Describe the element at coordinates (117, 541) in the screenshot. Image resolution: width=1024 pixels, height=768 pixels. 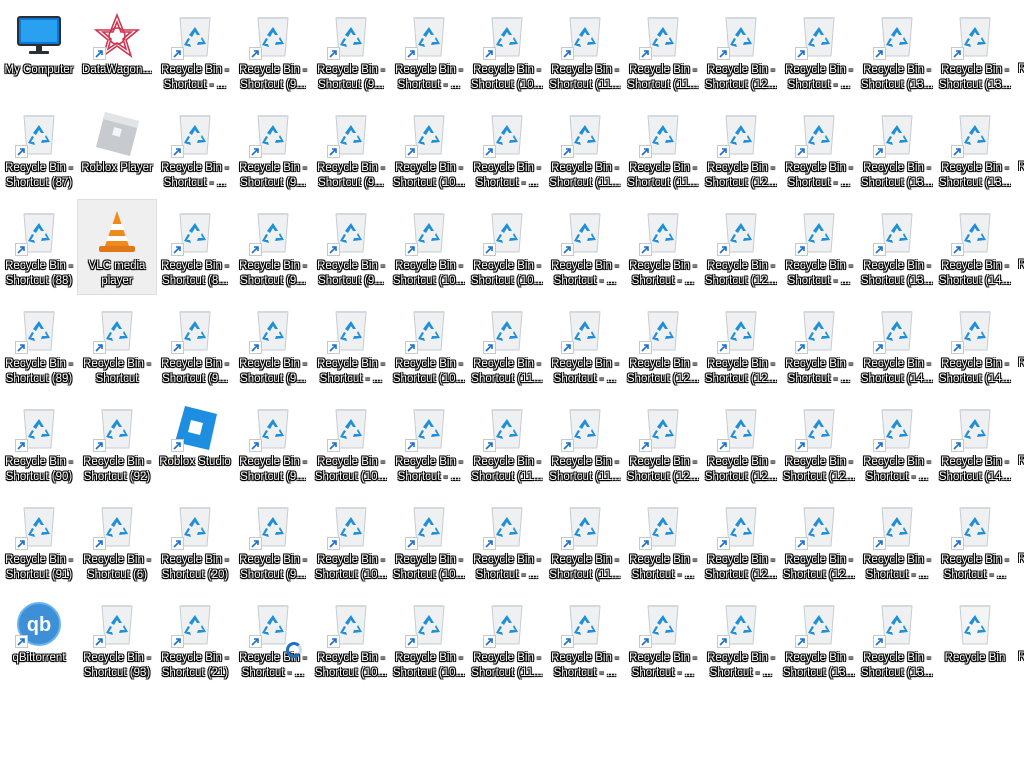
I see `desktop-icon: Recycle Bin - Shortcut (6)` at that location.